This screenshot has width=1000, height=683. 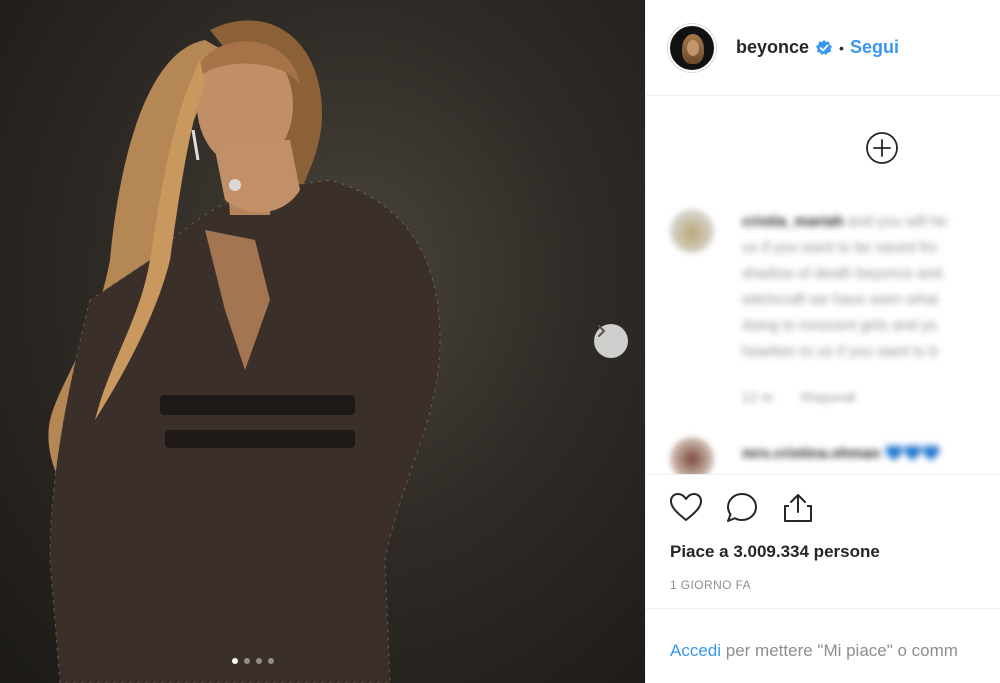 I want to click on comment-reply-button: Rispondi, so click(x=828, y=397).